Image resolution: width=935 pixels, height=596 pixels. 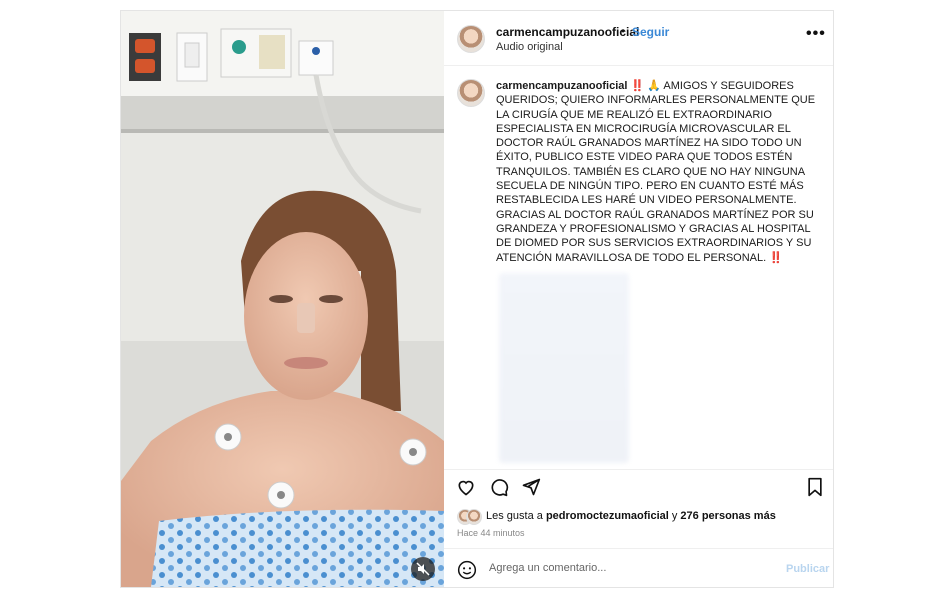 What do you see at coordinates (491, 533) in the screenshot?
I see `post-timestamp: Hace 44 minutos` at bounding box center [491, 533].